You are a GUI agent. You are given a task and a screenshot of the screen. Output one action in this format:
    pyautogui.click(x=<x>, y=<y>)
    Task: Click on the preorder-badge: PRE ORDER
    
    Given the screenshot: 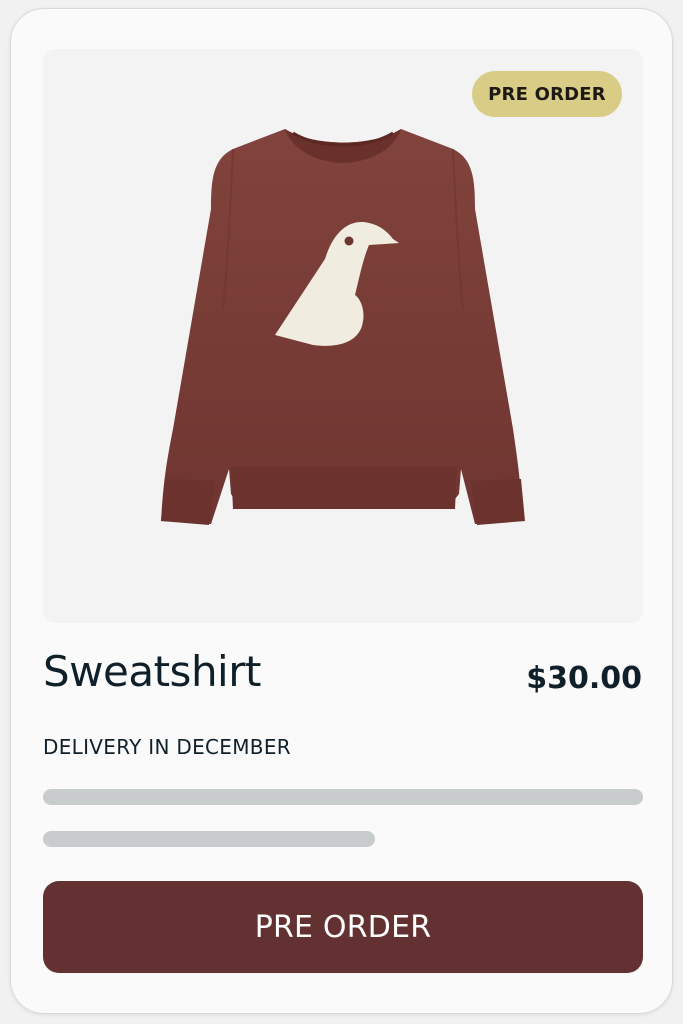 What is the action you would take?
    pyautogui.click(x=547, y=94)
    